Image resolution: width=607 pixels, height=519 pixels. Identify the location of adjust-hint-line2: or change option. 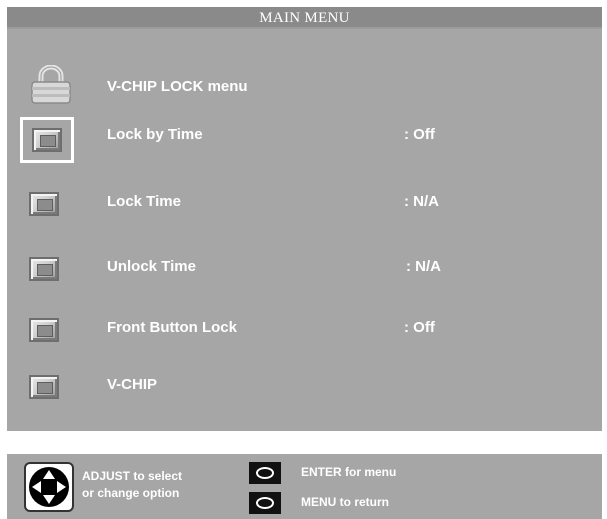
(131, 493).